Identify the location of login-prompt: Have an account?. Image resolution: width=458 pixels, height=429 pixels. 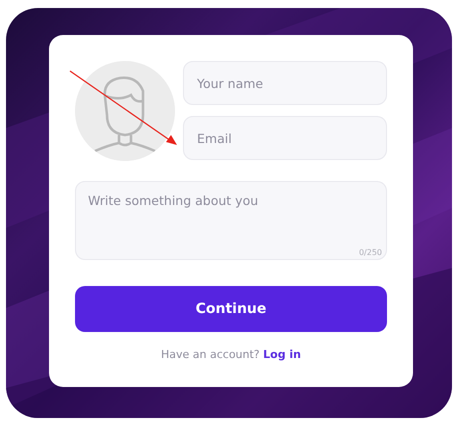
(210, 354).